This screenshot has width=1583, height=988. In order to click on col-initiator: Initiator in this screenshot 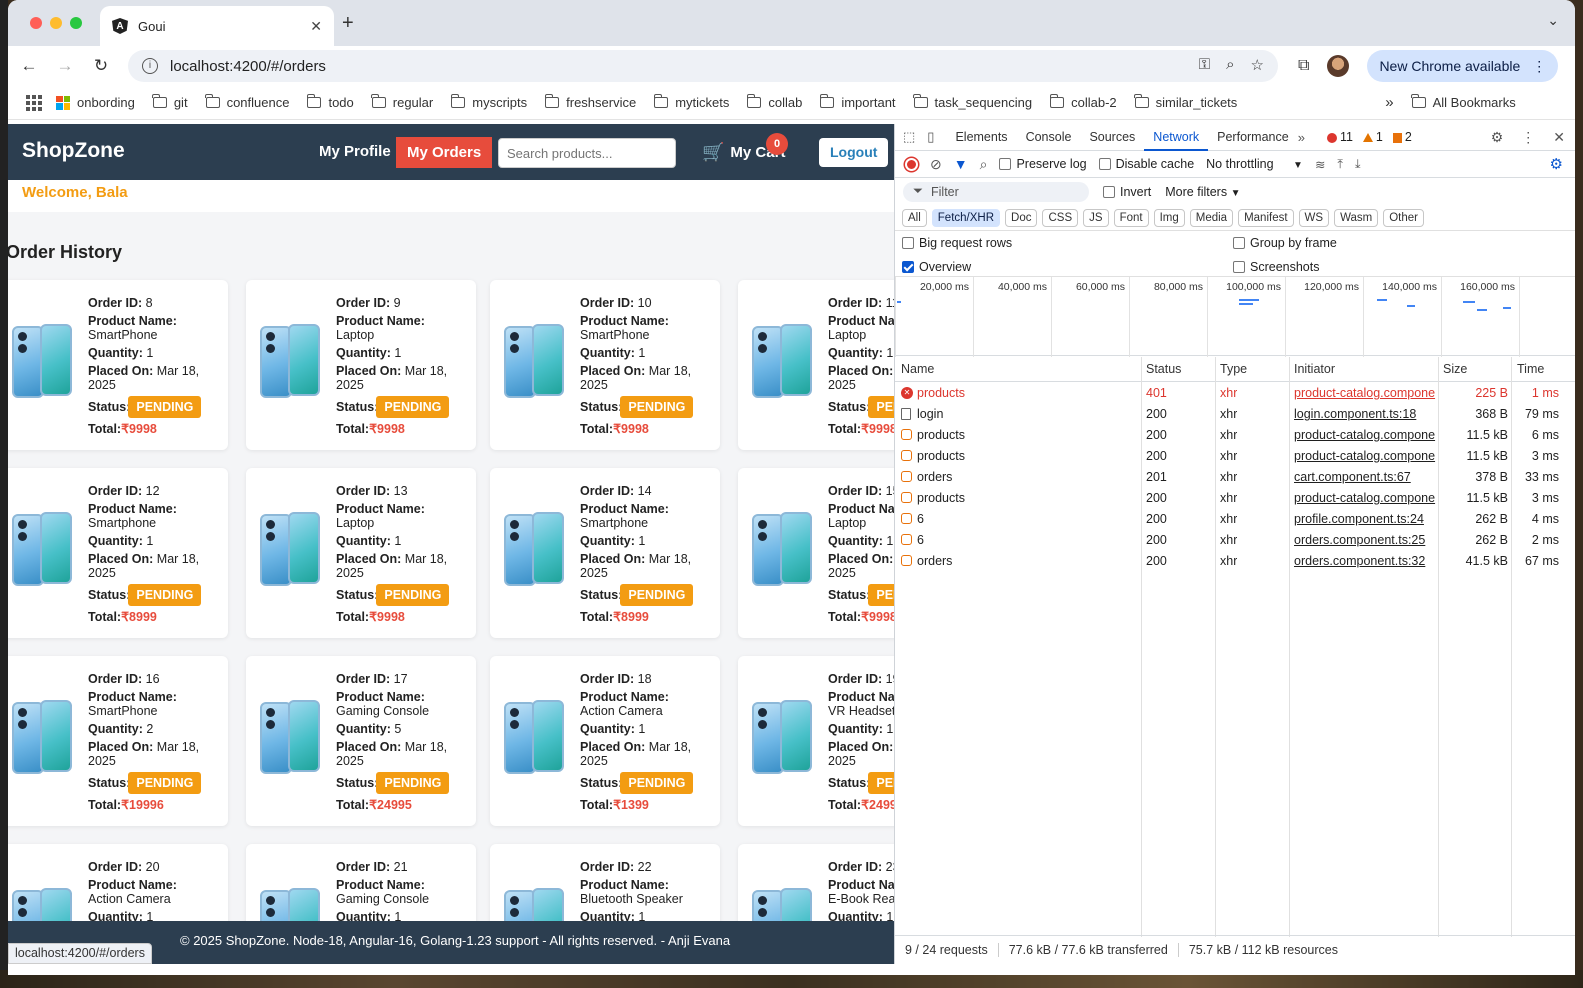, I will do `click(1314, 369)`.